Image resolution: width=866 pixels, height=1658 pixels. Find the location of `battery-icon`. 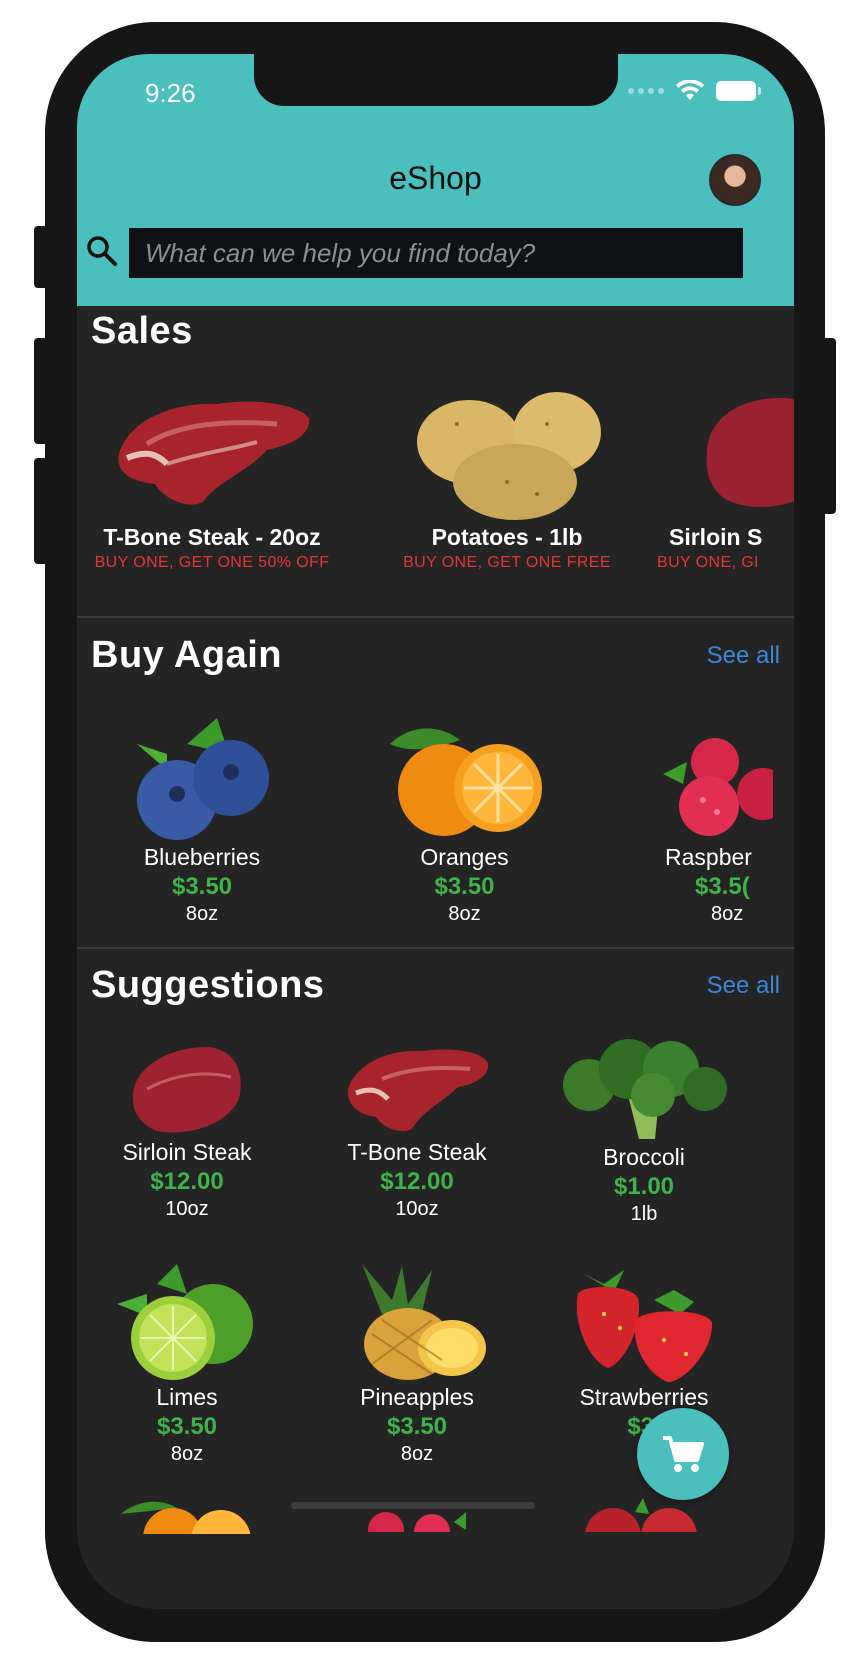

battery-icon is located at coordinates (738, 91).